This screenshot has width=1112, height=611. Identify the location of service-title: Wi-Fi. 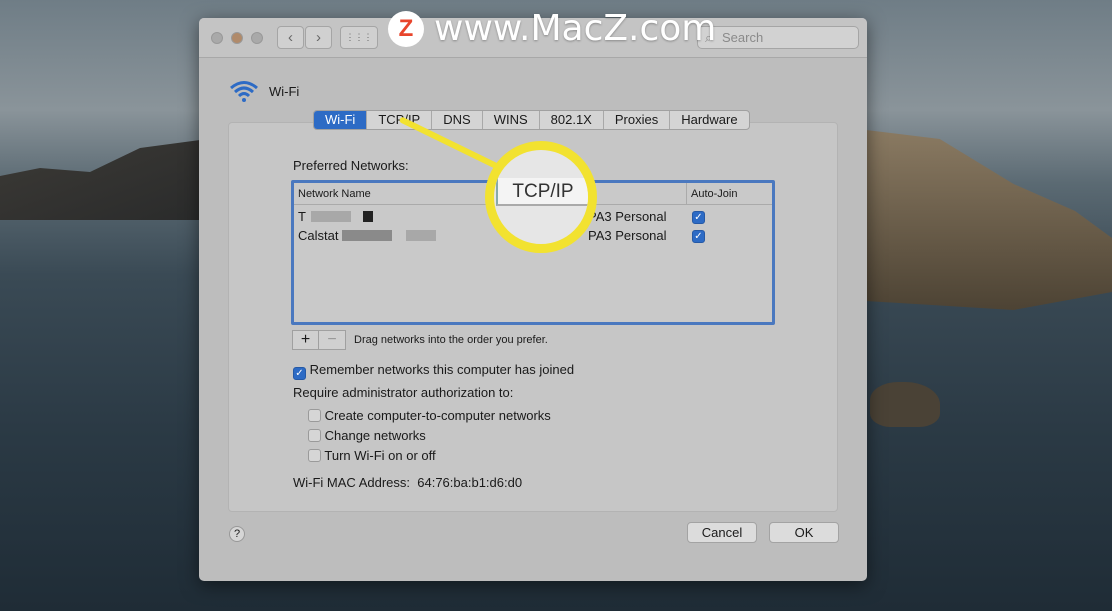
(284, 91).